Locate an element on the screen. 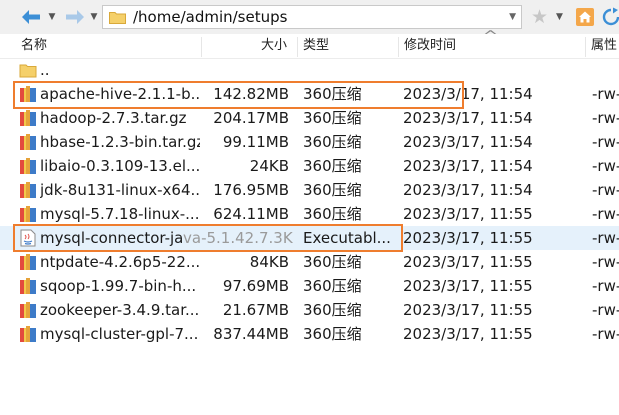 The height and width of the screenshot is (415, 619). column-type: 类型 is located at coordinates (316, 46).